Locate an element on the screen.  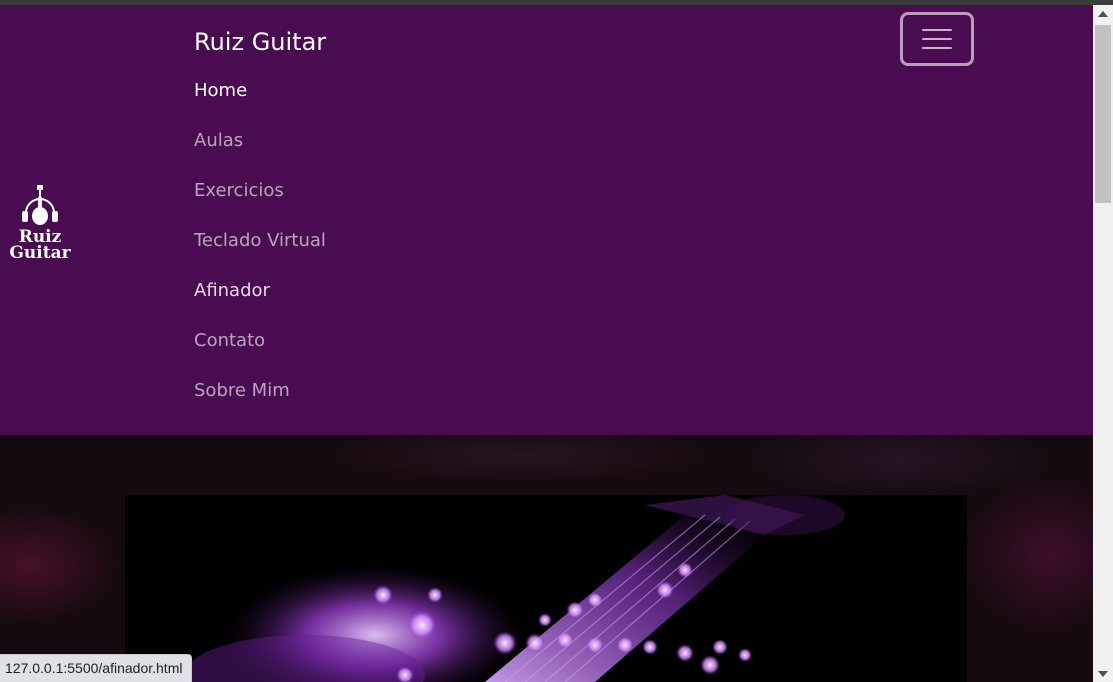
nav-item-contato: Contato is located at coordinates (260, 351).